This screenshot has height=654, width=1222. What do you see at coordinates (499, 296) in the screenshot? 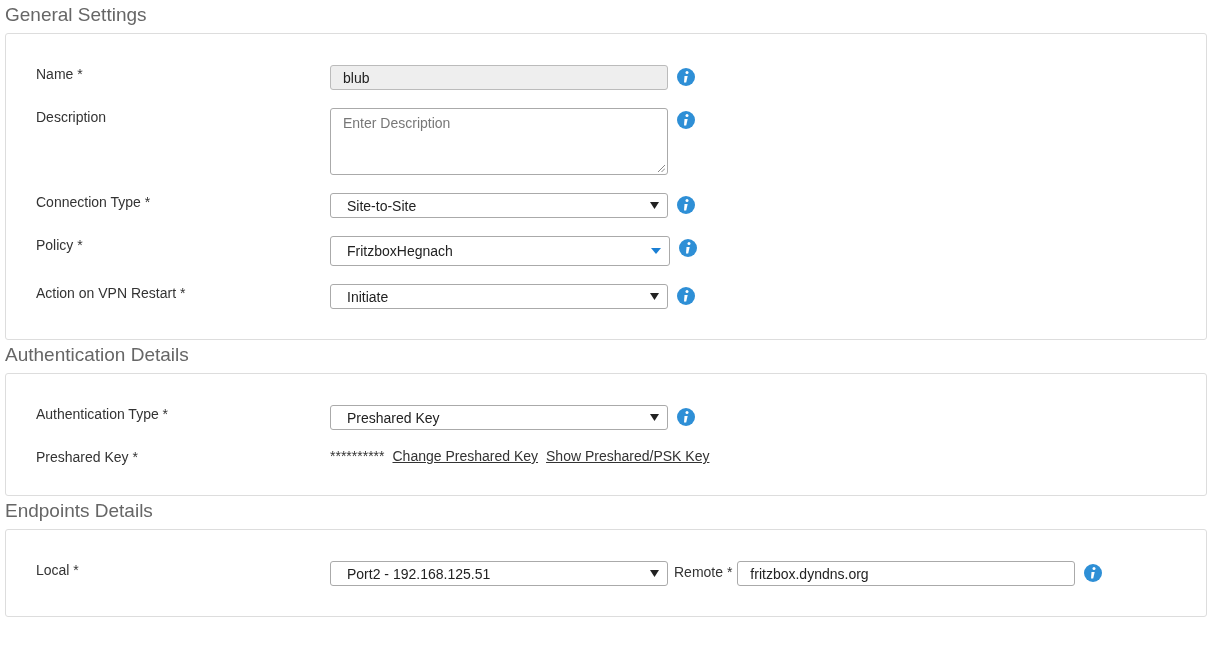
I see `dropdown: Initiate` at bounding box center [499, 296].